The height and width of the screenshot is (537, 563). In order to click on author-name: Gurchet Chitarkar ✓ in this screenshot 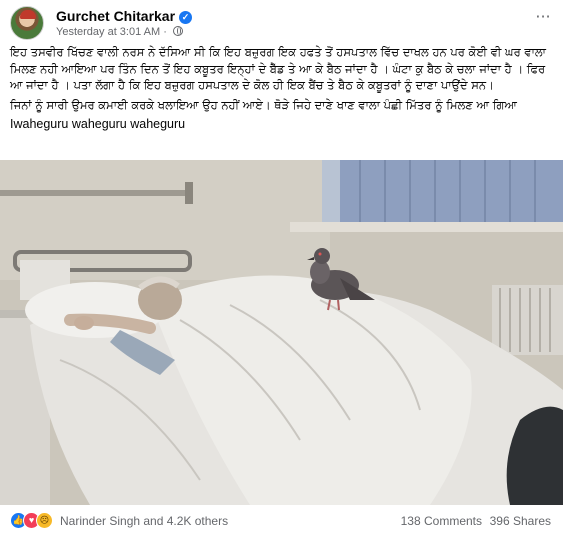, I will do `click(124, 16)`.